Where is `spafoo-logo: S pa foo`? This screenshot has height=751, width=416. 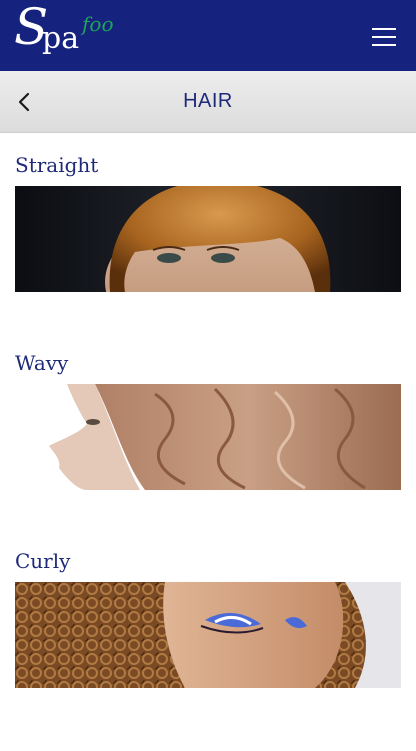
spafoo-logo: S pa foo is located at coordinates (64, 33).